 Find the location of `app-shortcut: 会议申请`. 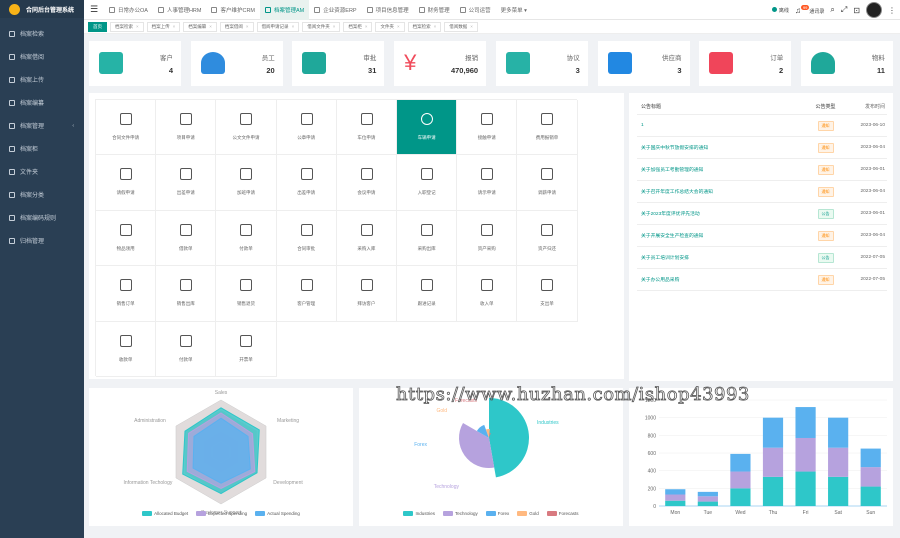

app-shortcut: 会议申请 is located at coordinates (366, 183).